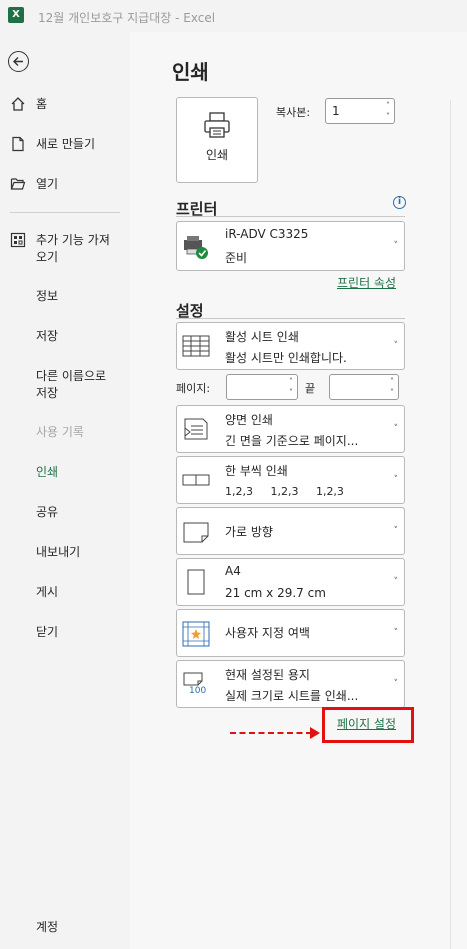  What do you see at coordinates (196, 480) in the screenshot?
I see `collate-icon` at bounding box center [196, 480].